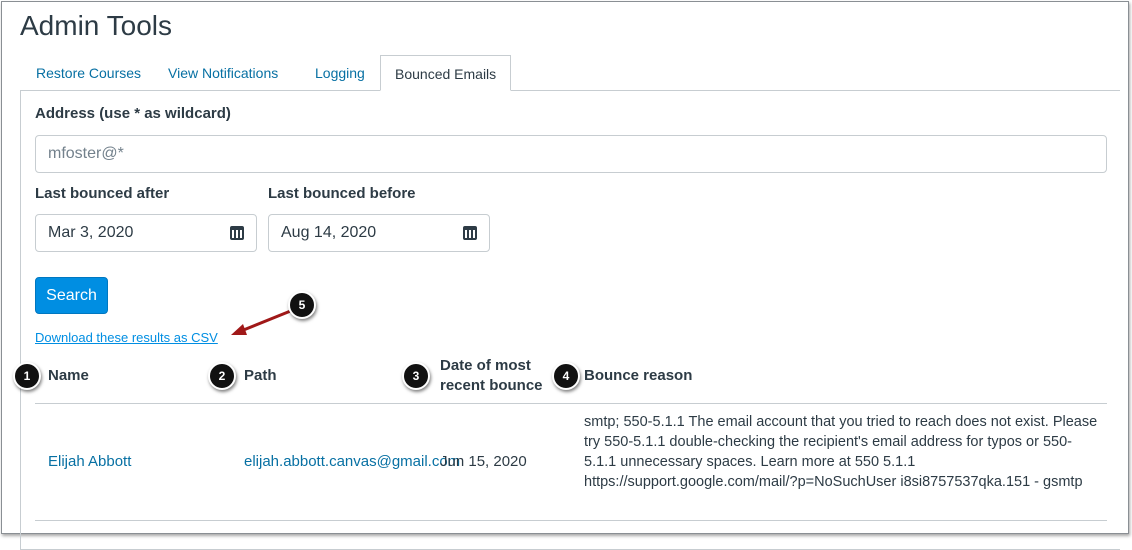 The width and height of the screenshot is (1132, 550). Describe the element at coordinates (340, 73) in the screenshot. I see `tab-logging: Logging` at that location.